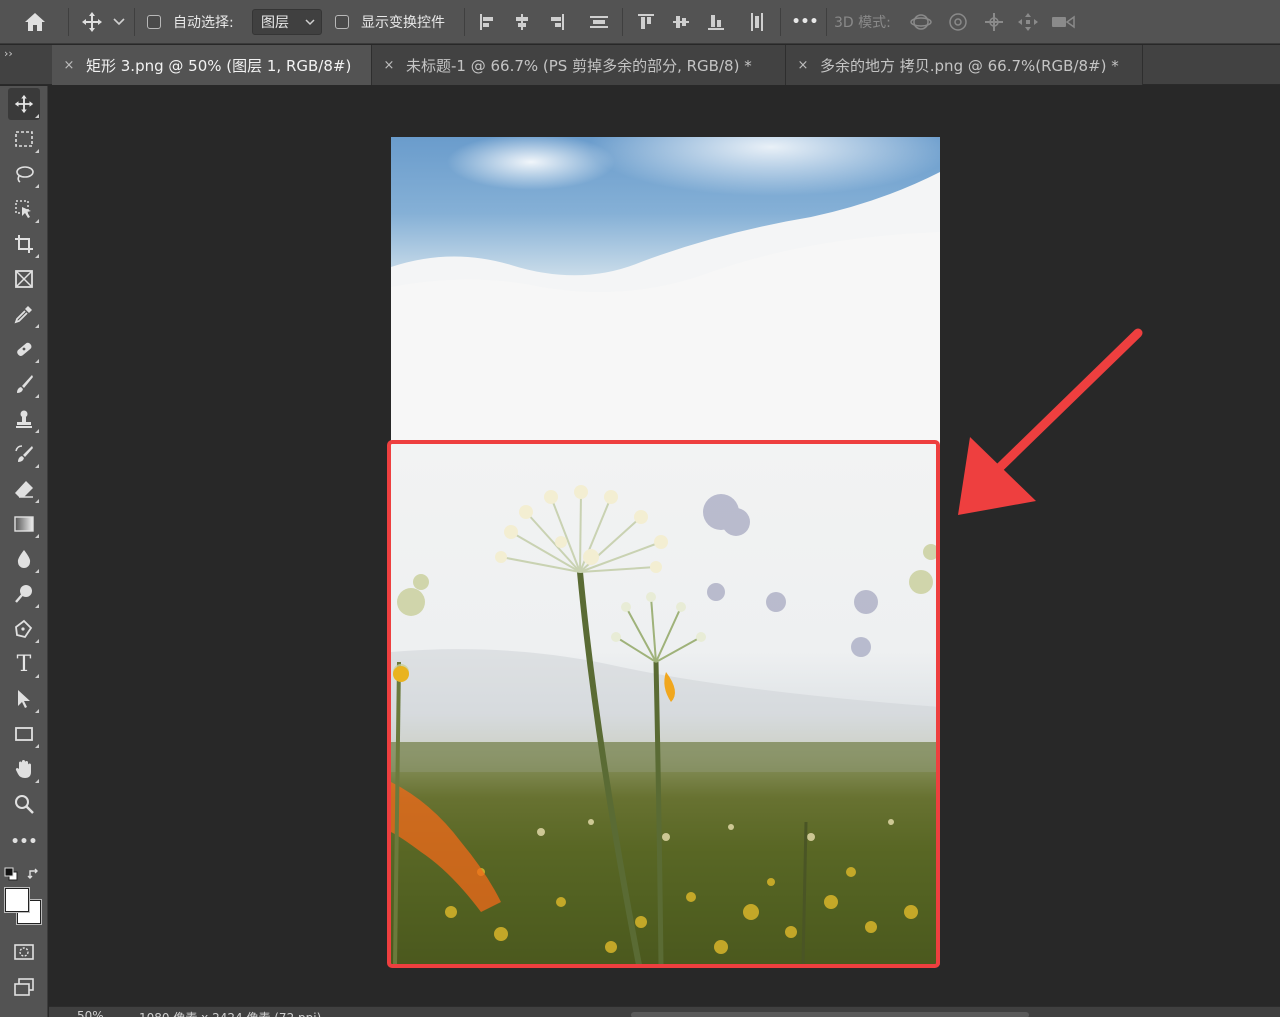  I want to click on move-icon, so click(24, 104).